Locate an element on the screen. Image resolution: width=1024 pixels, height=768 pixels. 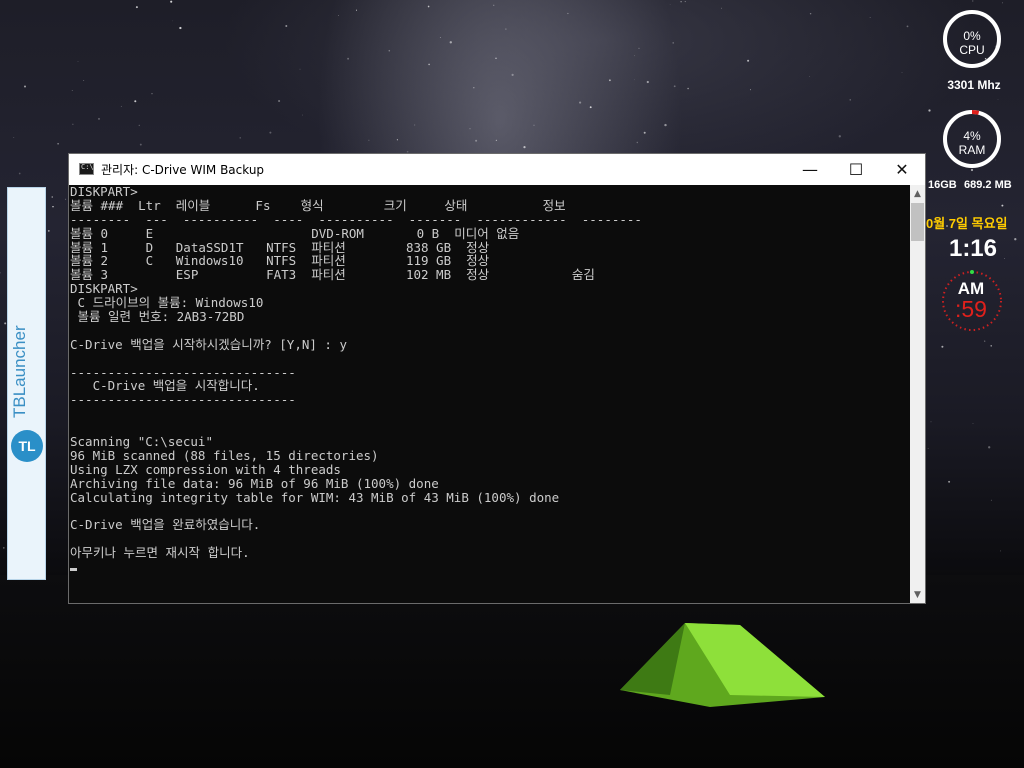
console-line: 볼륨 1 D DataSSD1T NTFS 파티션 838 GB 정상 is located at coordinates (280, 247).